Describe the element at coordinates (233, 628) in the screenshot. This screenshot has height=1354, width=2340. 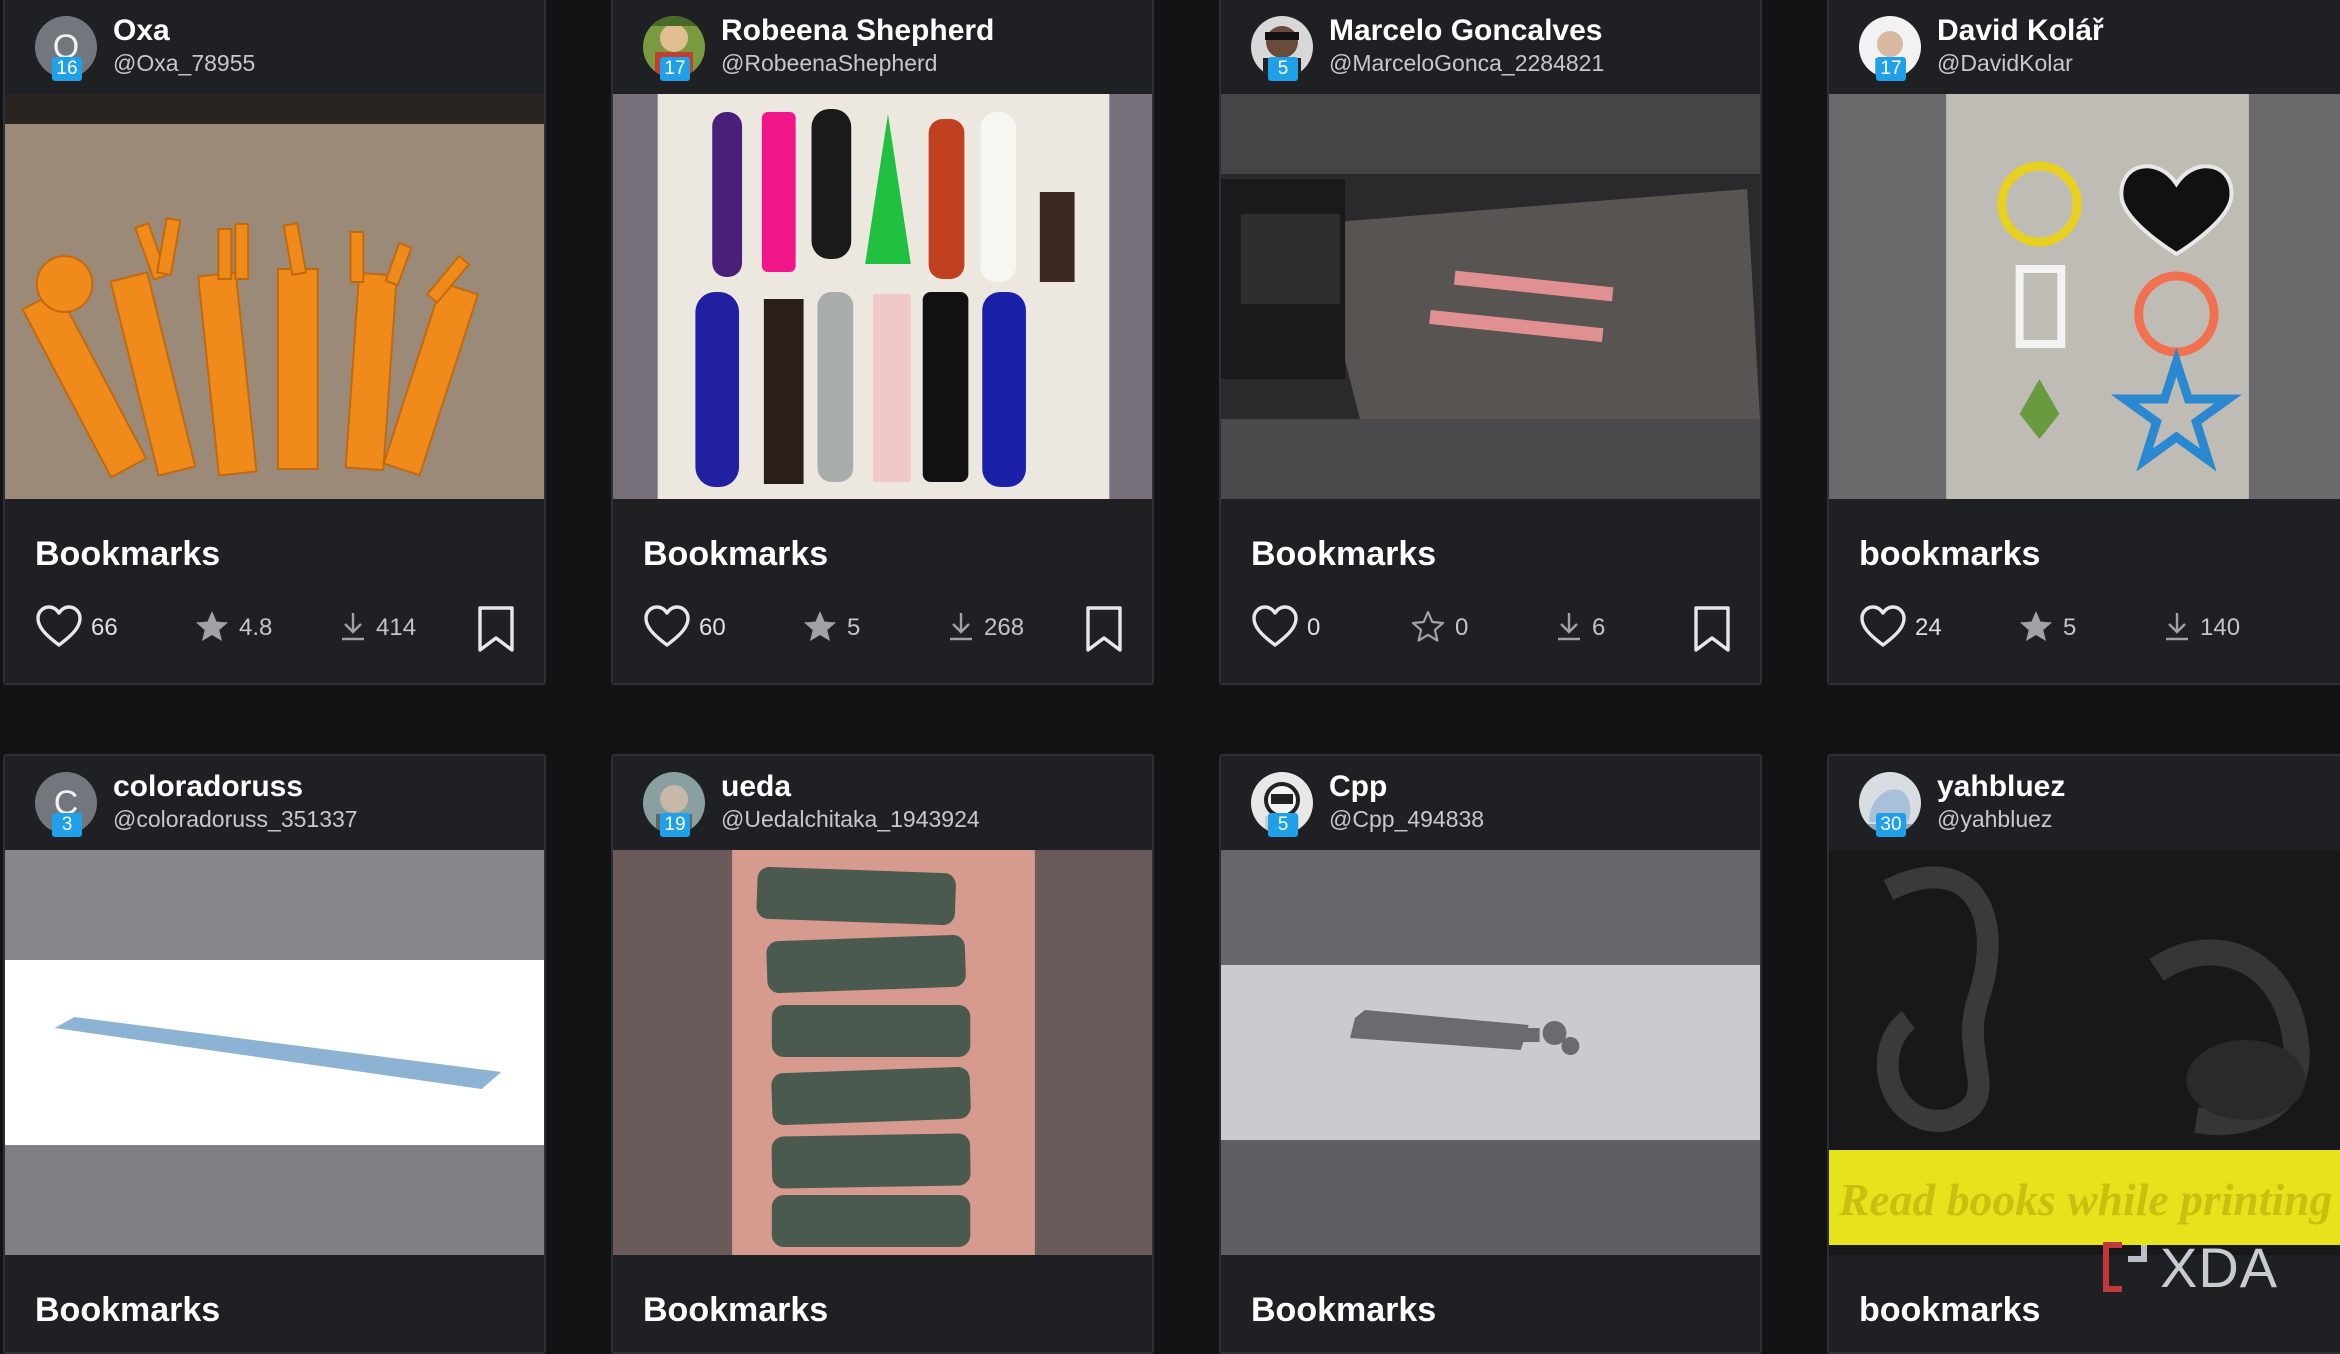
I see `rating: 4.8` at that location.